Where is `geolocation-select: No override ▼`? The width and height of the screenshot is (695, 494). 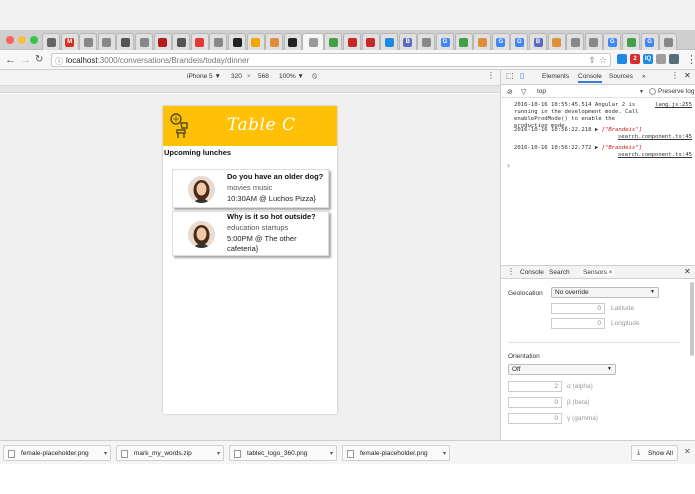
geolocation-select: No override ▼ is located at coordinates (605, 292).